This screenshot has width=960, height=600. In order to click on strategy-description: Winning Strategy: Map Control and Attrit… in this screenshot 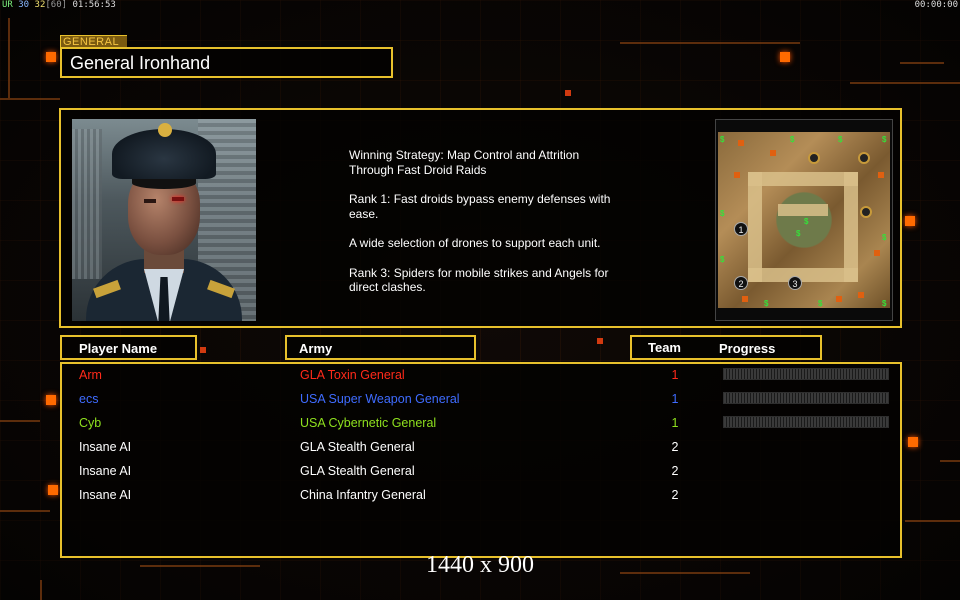, I will do `click(499, 229)`.